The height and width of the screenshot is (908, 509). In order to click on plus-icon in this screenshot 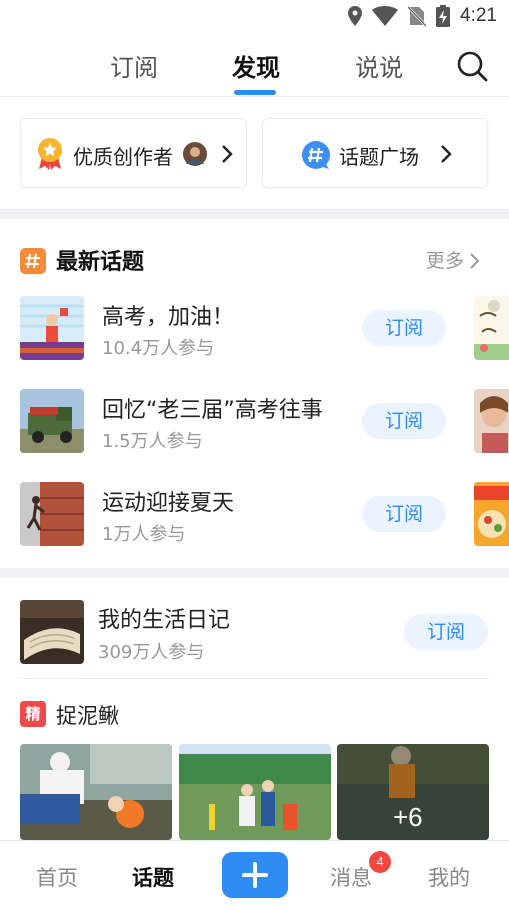, I will do `click(255, 875)`.